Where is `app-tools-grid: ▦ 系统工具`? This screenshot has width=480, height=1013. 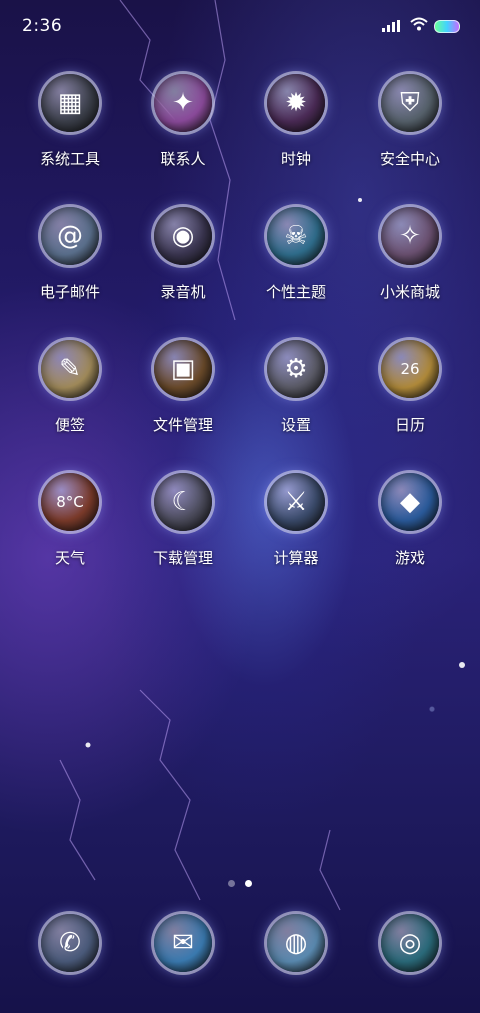 app-tools-grid: ▦ 系统工具 is located at coordinates (70, 121).